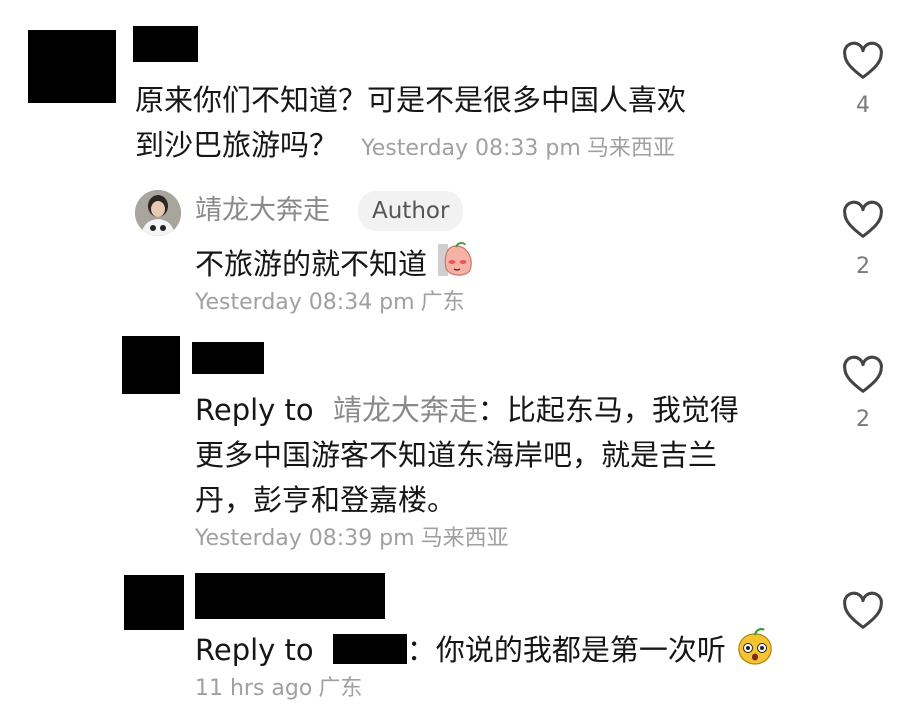 Image resolution: width=921 pixels, height=717 pixels. I want to click on blushing-peach-sticker, so click(455, 258).